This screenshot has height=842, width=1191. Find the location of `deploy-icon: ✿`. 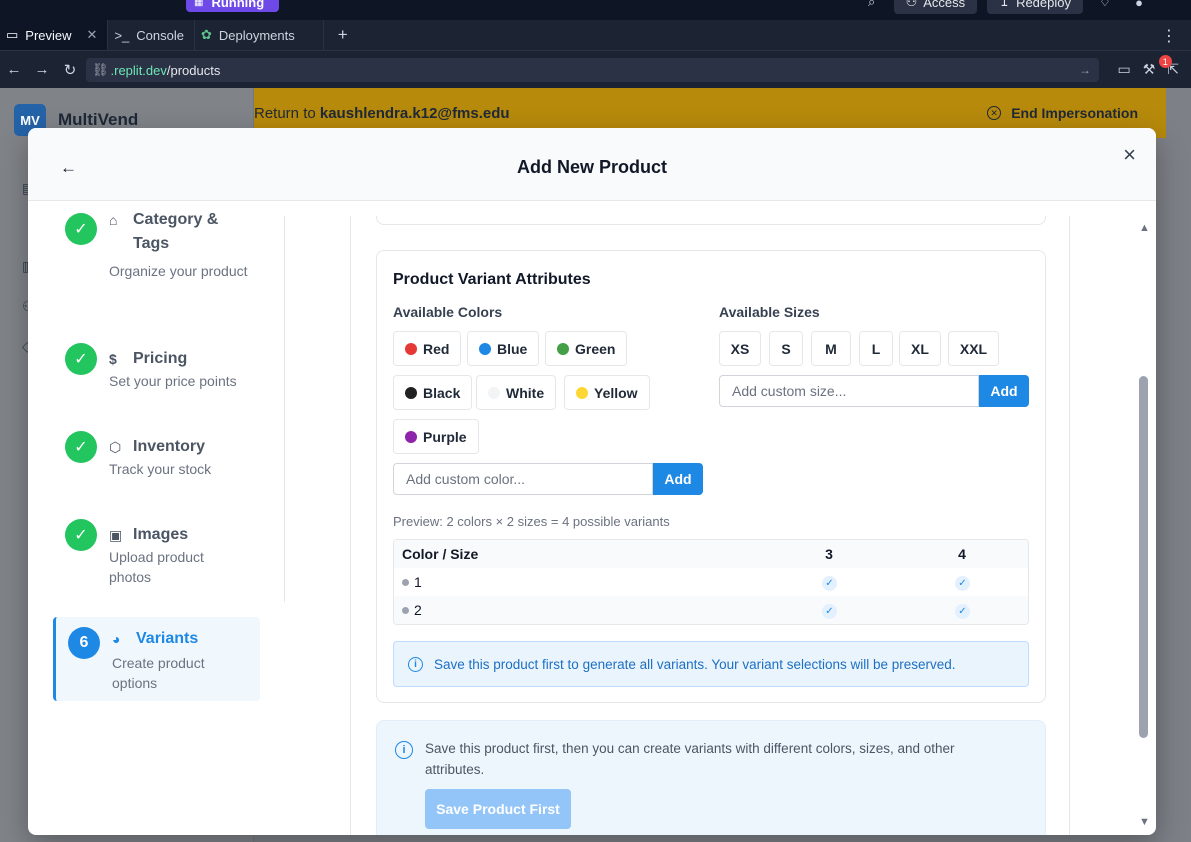

deploy-icon: ✿ is located at coordinates (206, 34).